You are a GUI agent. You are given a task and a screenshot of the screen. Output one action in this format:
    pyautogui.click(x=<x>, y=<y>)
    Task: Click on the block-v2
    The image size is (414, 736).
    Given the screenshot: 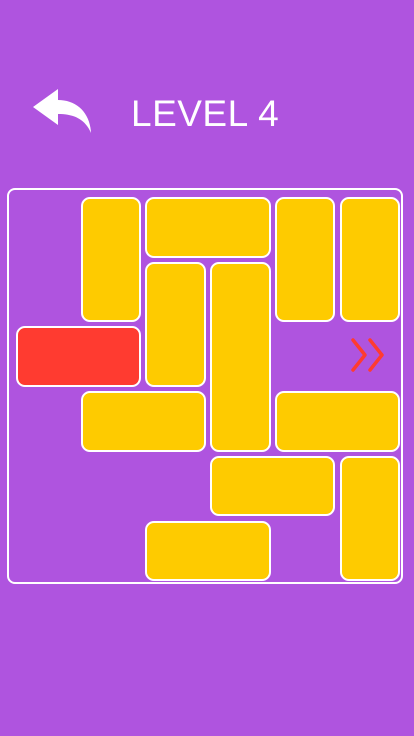 What is the action you would take?
    pyautogui.click(x=305, y=260)
    